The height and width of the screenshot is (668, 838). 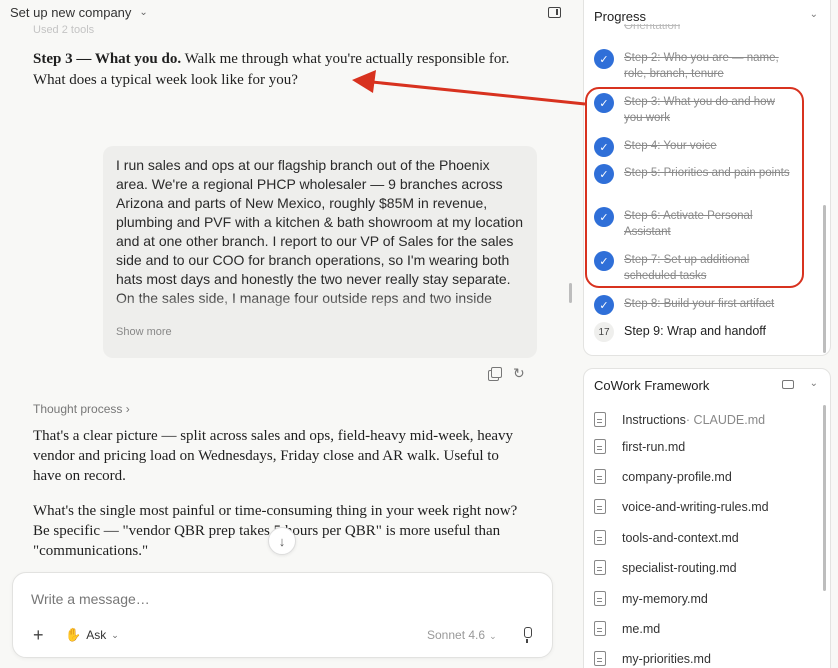 What do you see at coordinates (519, 373) in the screenshot?
I see `retry-icon: ↻` at bounding box center [519, 373].